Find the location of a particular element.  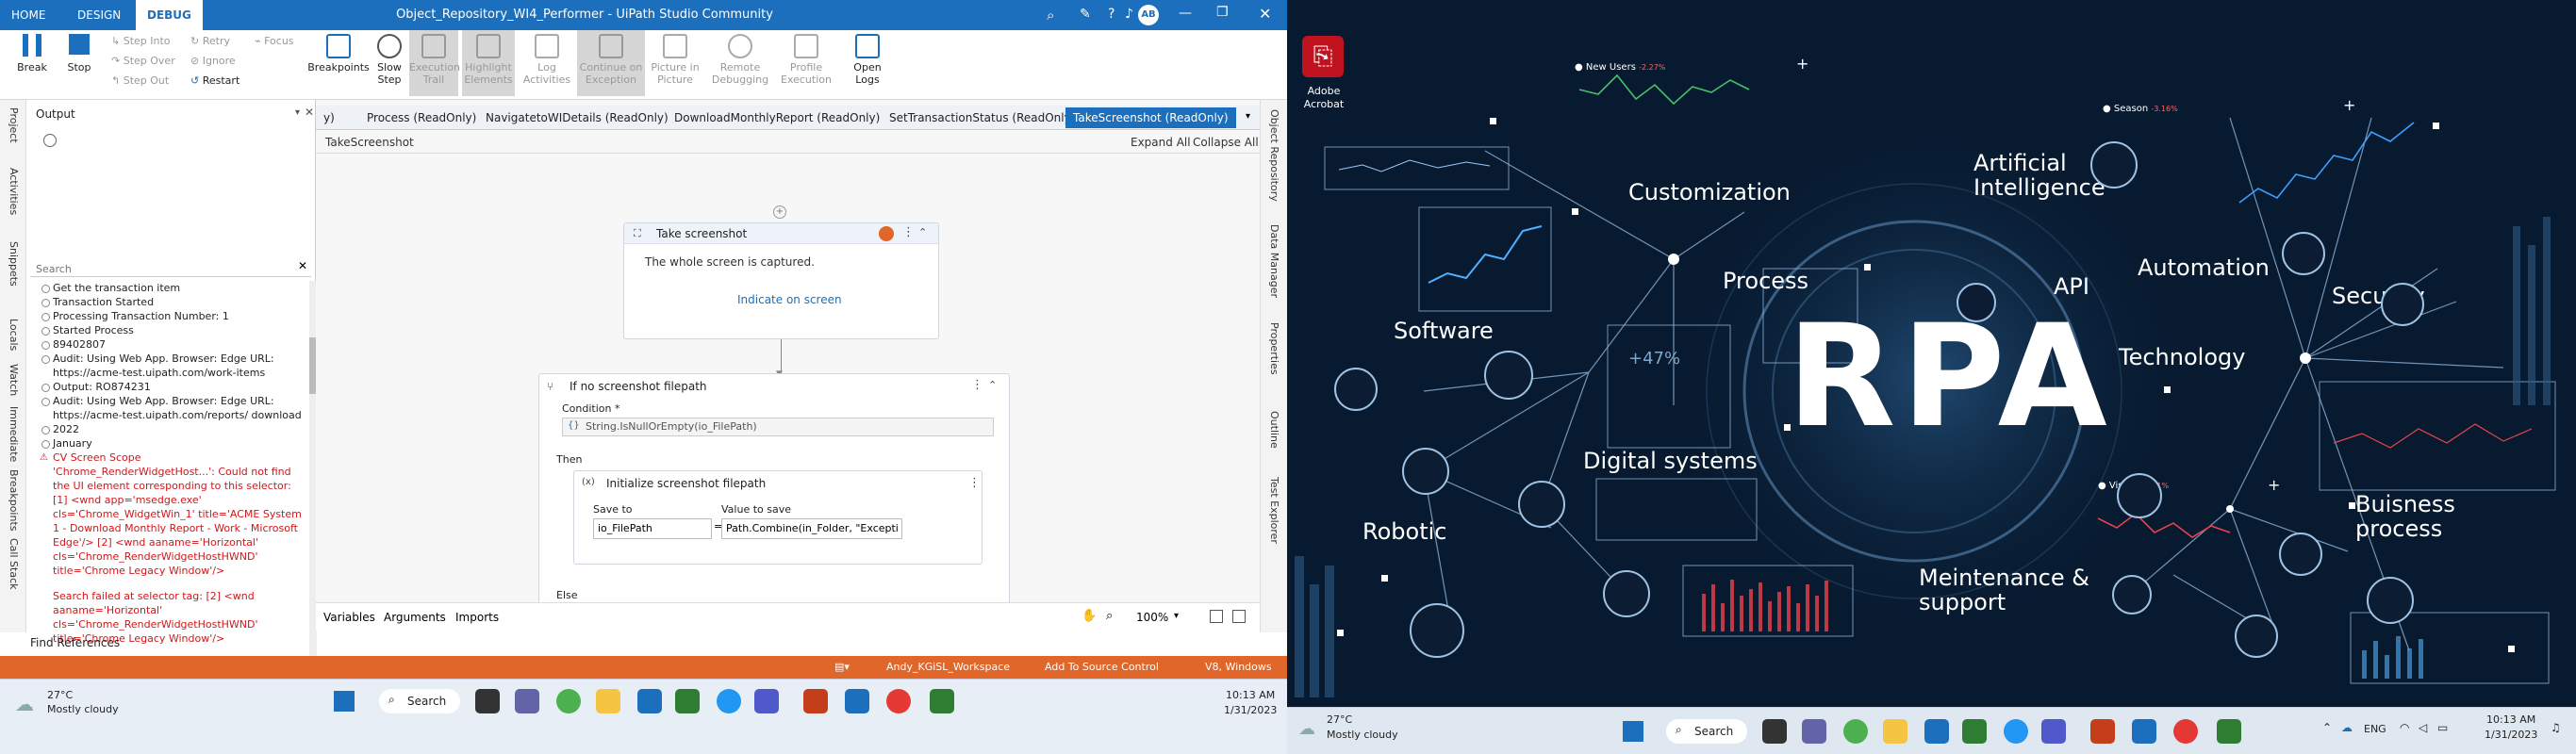

save-to-input: io_FilePath is located at coordinates (652, 528).